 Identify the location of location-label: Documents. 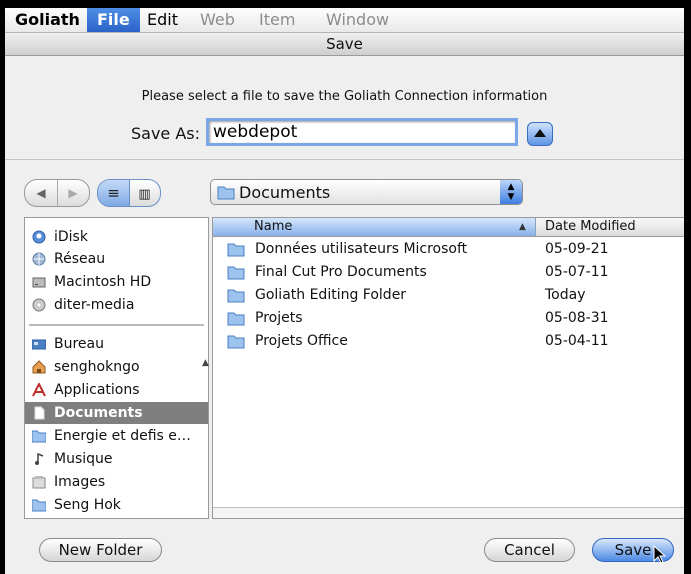
(285, 192).